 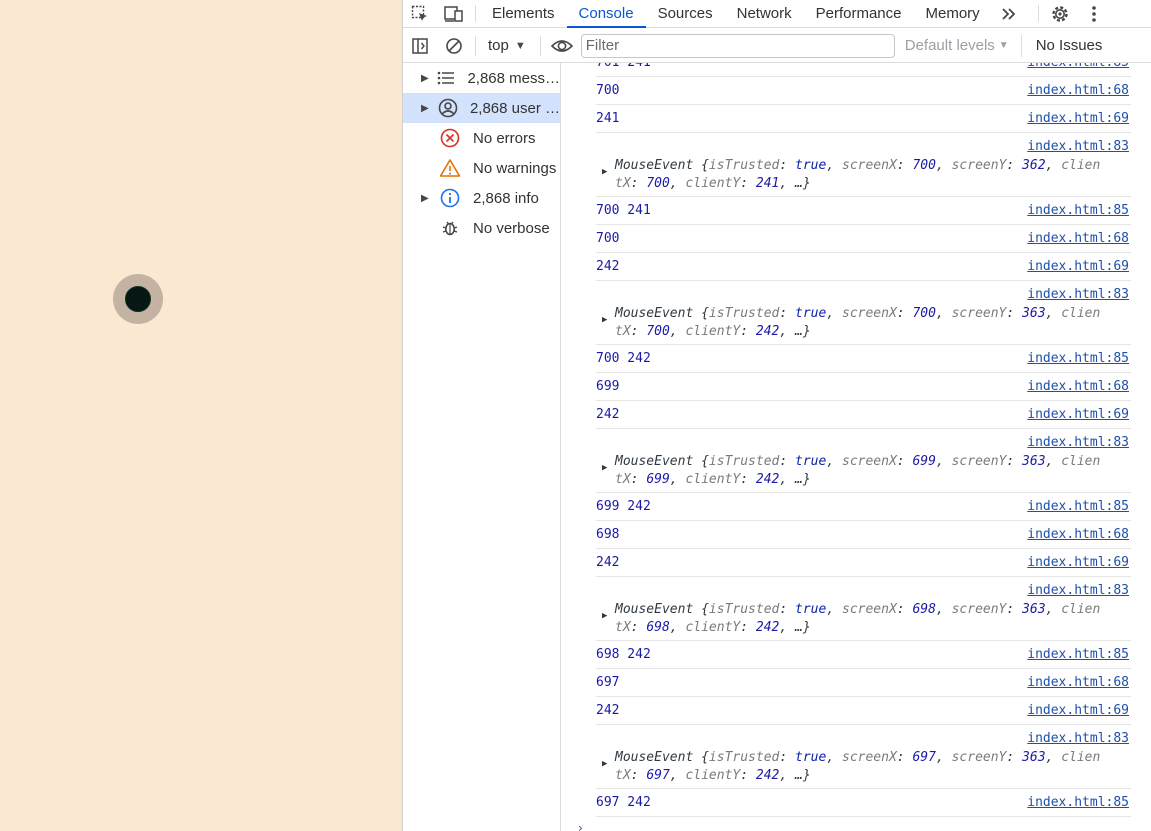 I want to click on filter-input, so click(x=737, y=45).